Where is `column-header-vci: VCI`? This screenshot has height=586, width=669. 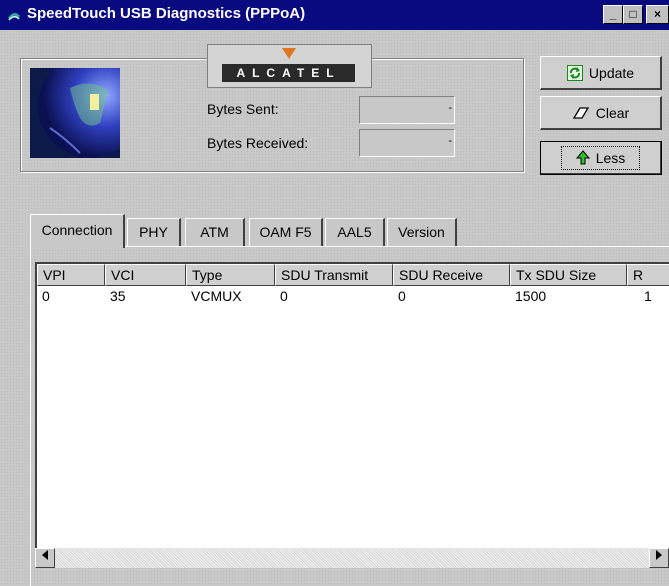
column-header-vci: VCI is located at coordinates (145, 275).